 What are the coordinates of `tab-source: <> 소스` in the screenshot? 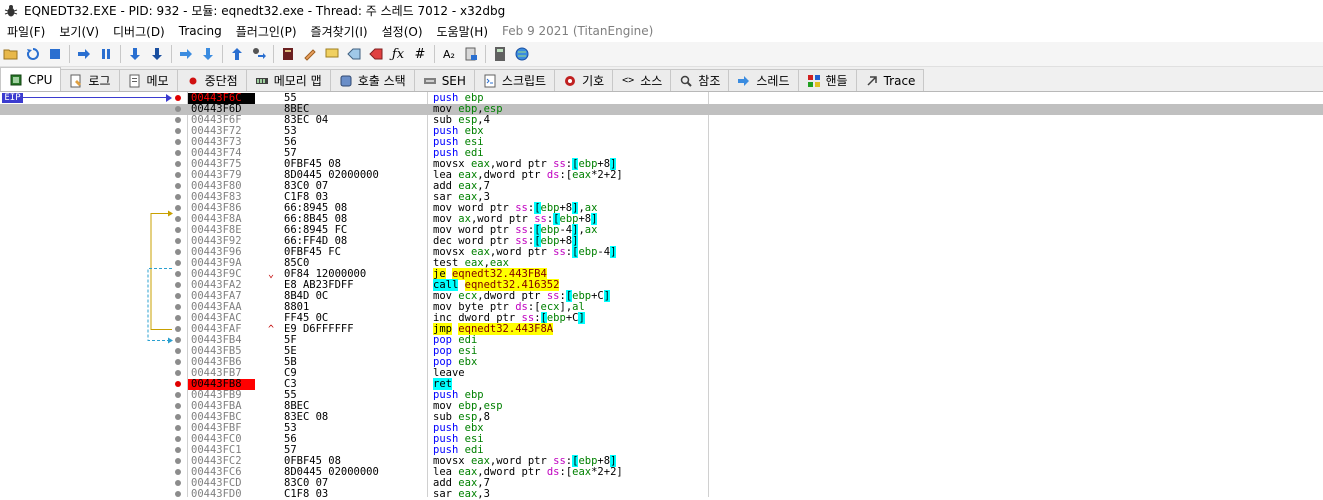 It's located at (642, 80).